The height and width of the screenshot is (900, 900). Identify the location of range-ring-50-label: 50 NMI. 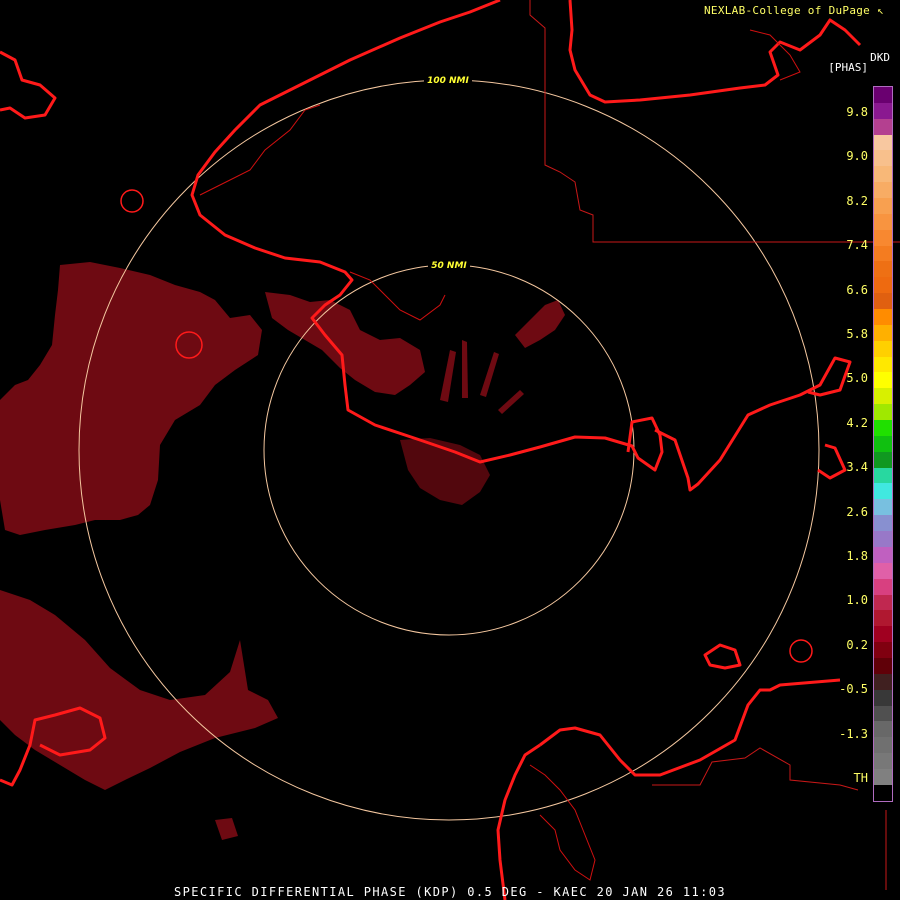
(449, 266).